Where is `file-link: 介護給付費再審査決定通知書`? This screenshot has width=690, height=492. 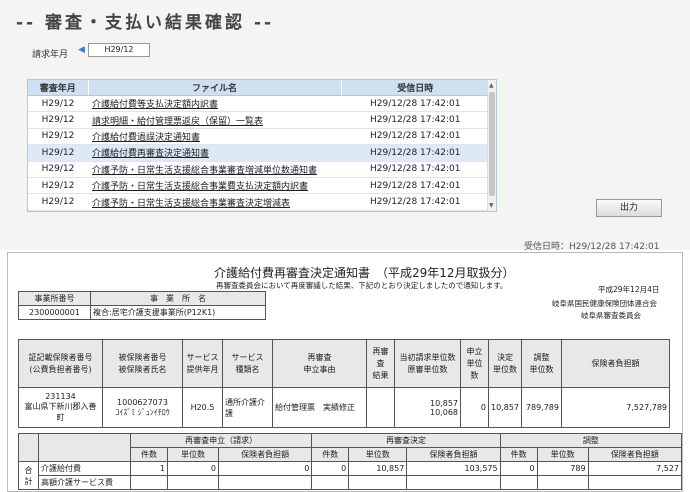
file-link: 介護給付費再審査決定通知書 is located at coordinates (150, 154).